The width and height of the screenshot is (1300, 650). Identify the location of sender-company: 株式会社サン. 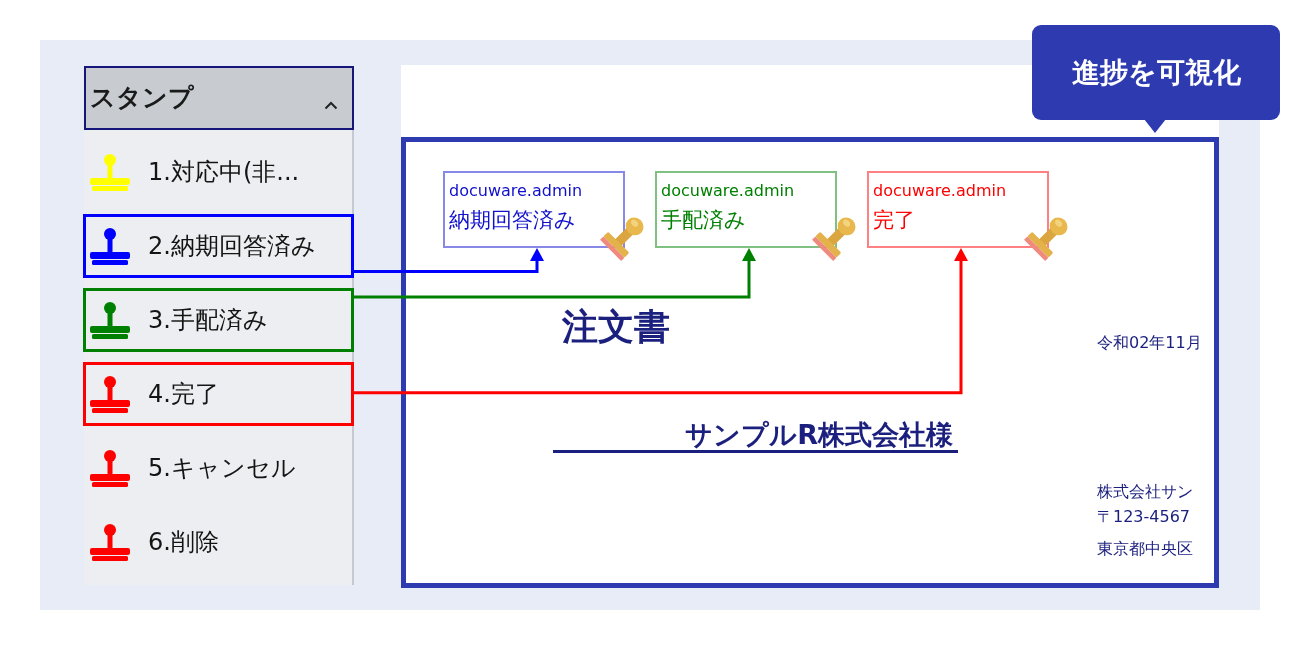
(1145, 492).